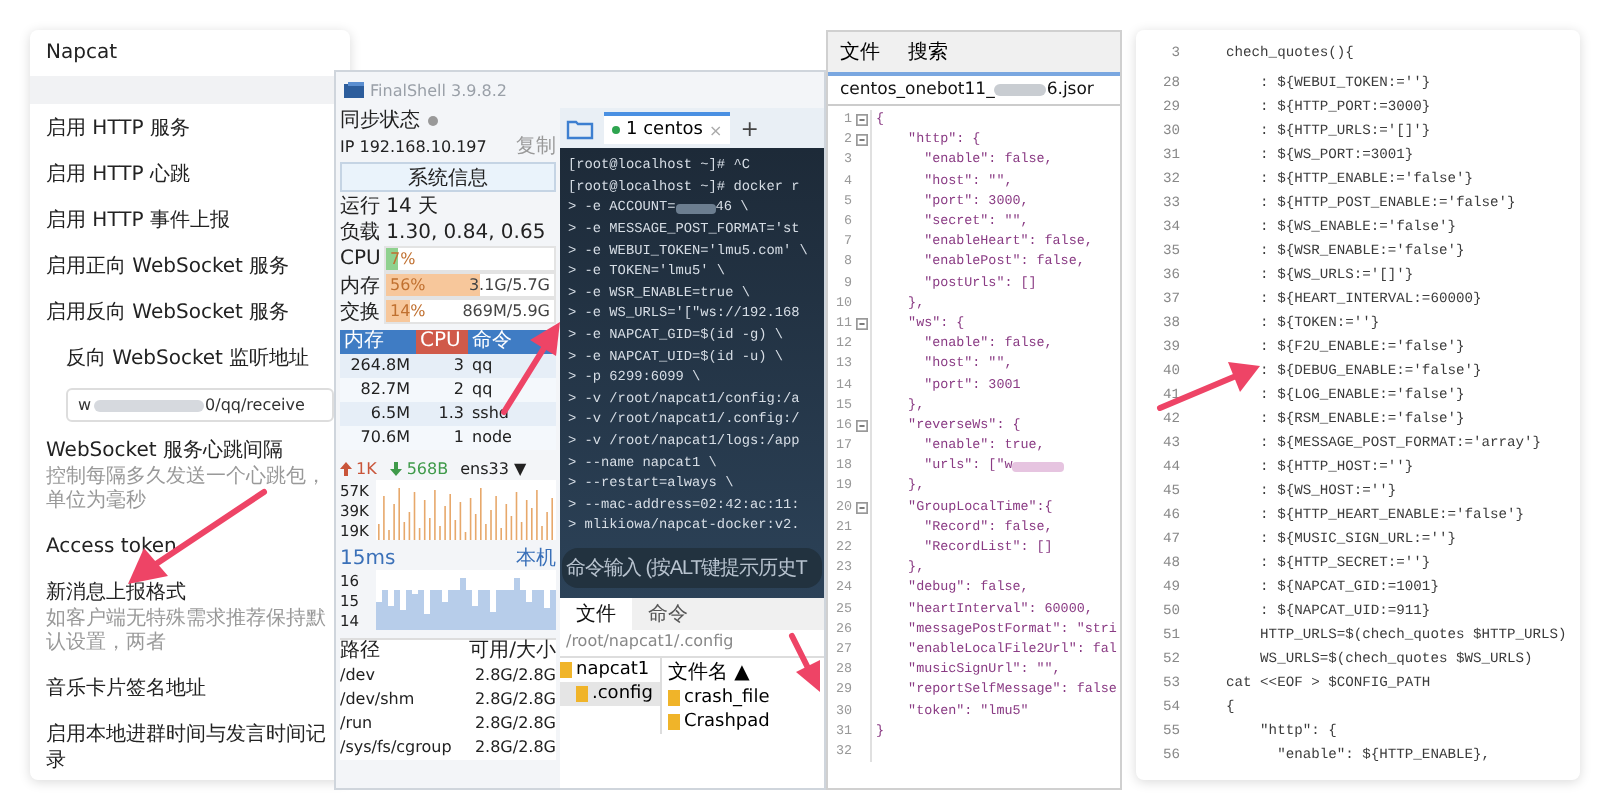 Image resolution: width=1600 pixels, height=806 pixels. Describe the element at coordinates (119, 175) in the screenshot. I see `setting-label: 启用 HTTP 心跳` at that location.